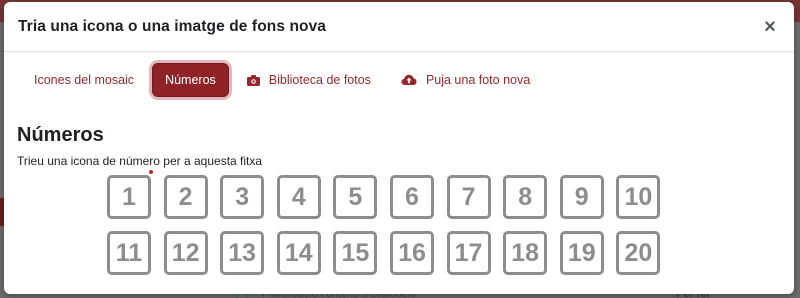 Image resolution: width=800 pixels, height=298 pixels. What do you see at coordinates (638, 253) in the screenshot?
I see `number-tile-20: 20` at bounding box center [638, 253].